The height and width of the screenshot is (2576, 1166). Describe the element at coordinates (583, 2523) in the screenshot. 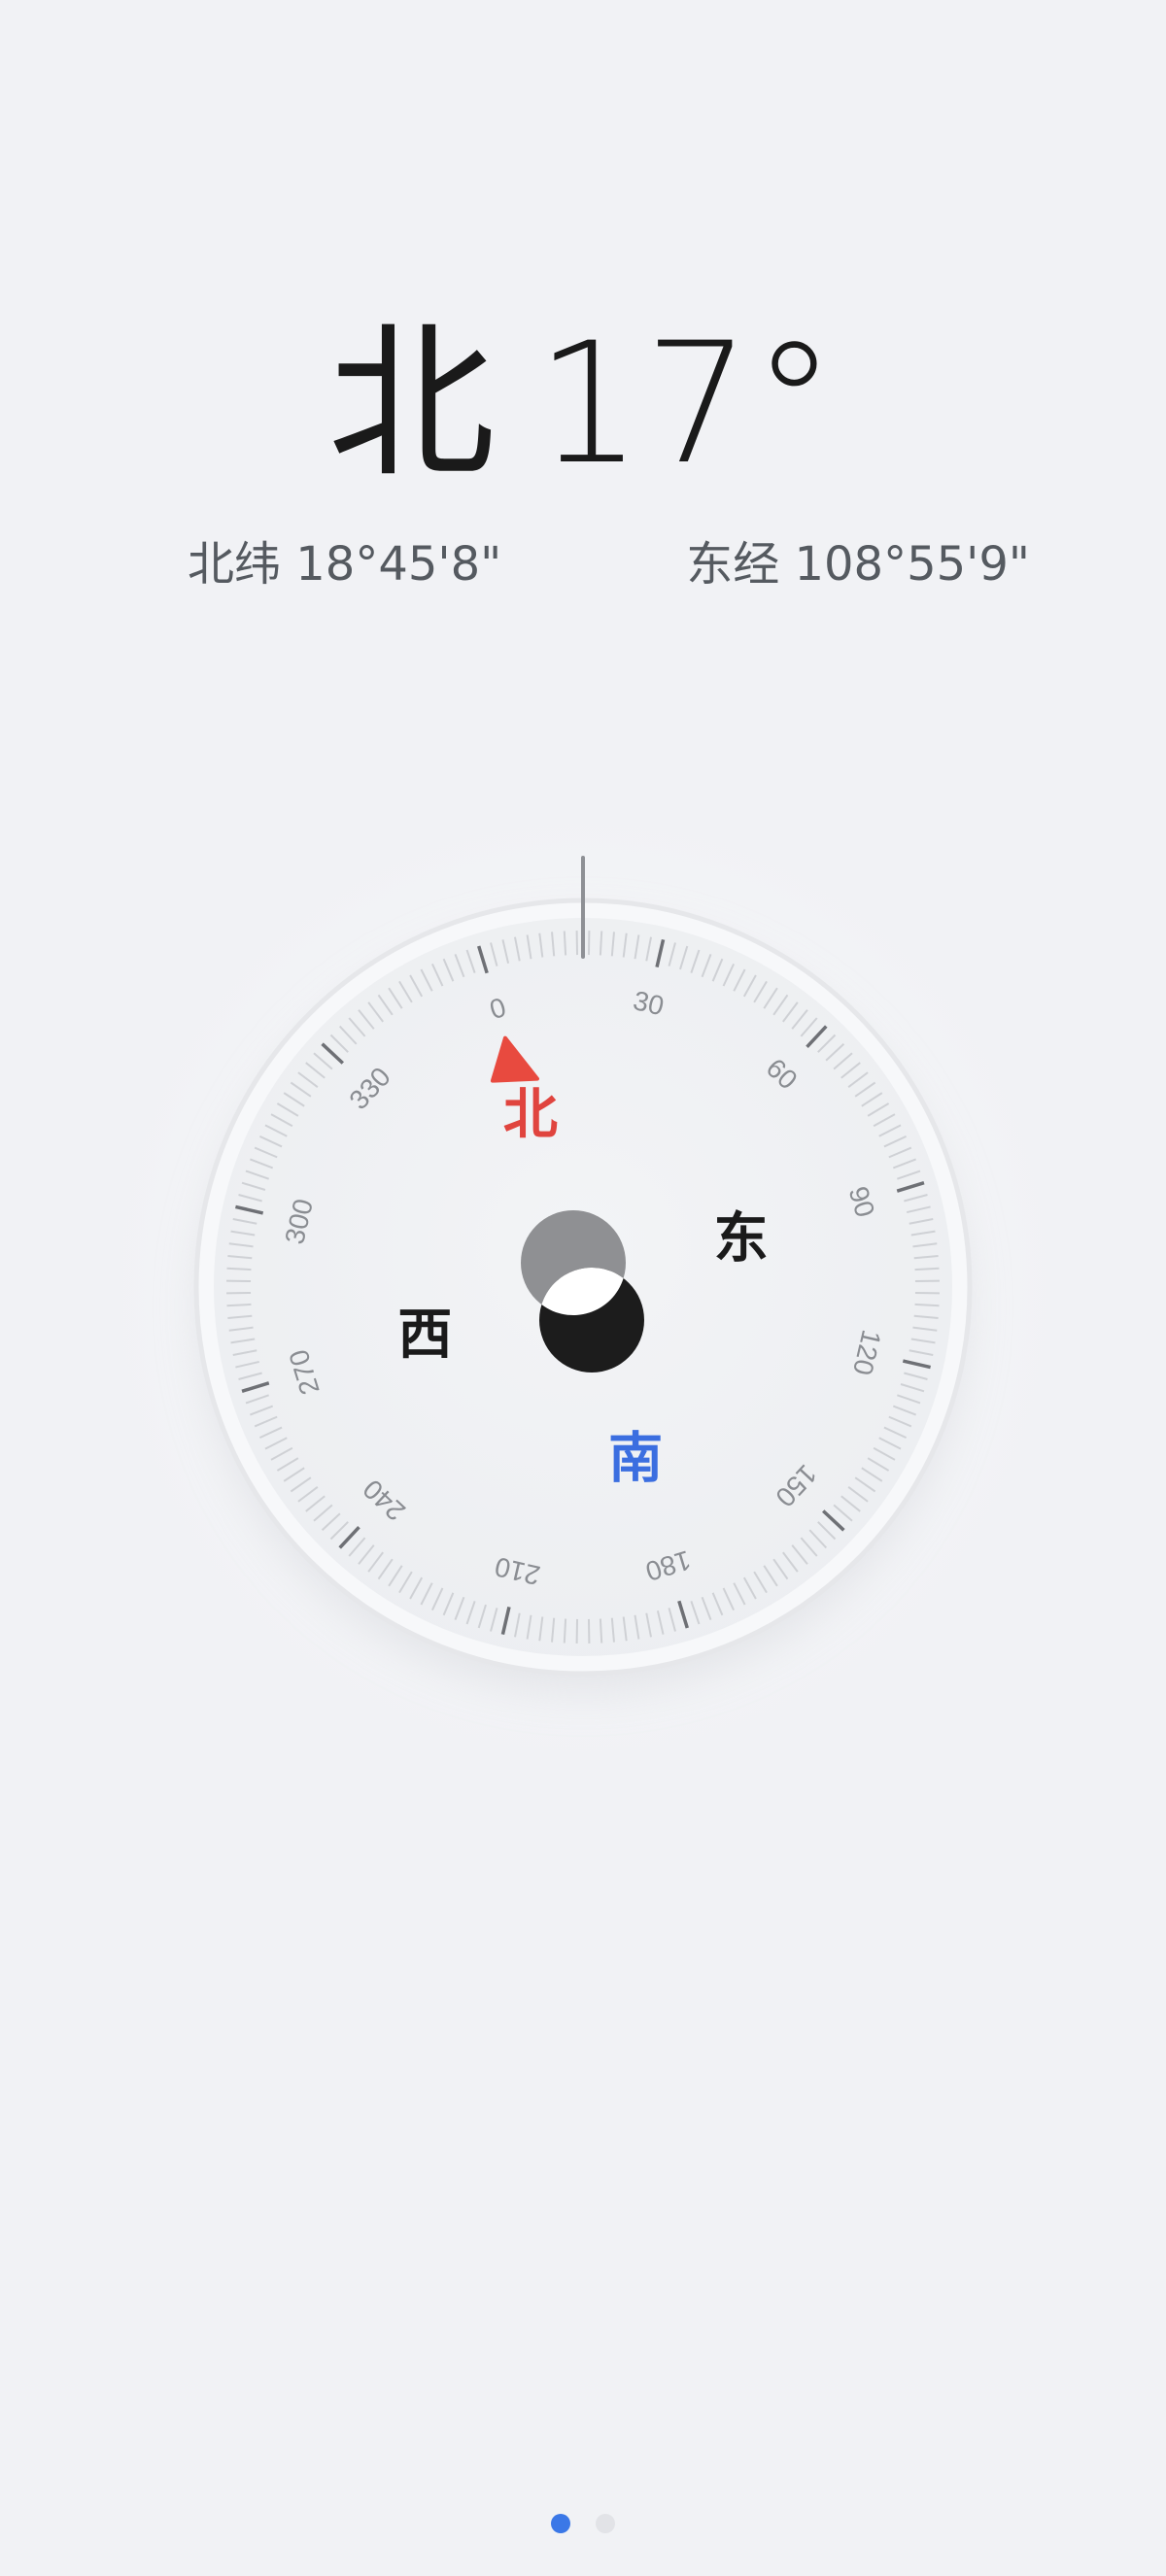

I see `page-indicator` at that location.